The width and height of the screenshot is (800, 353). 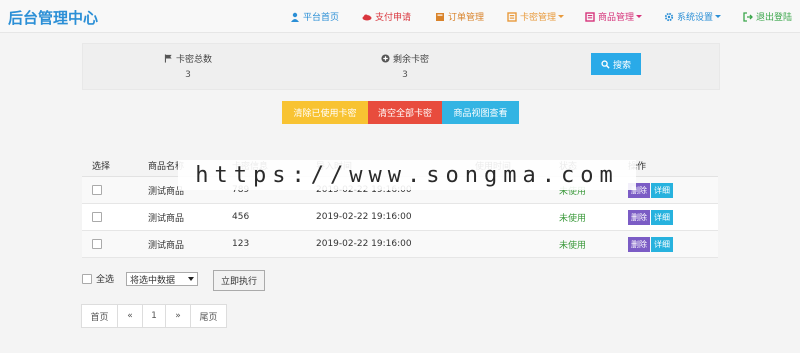 I want to click on page-1: 1, so click(x=154, y=316).